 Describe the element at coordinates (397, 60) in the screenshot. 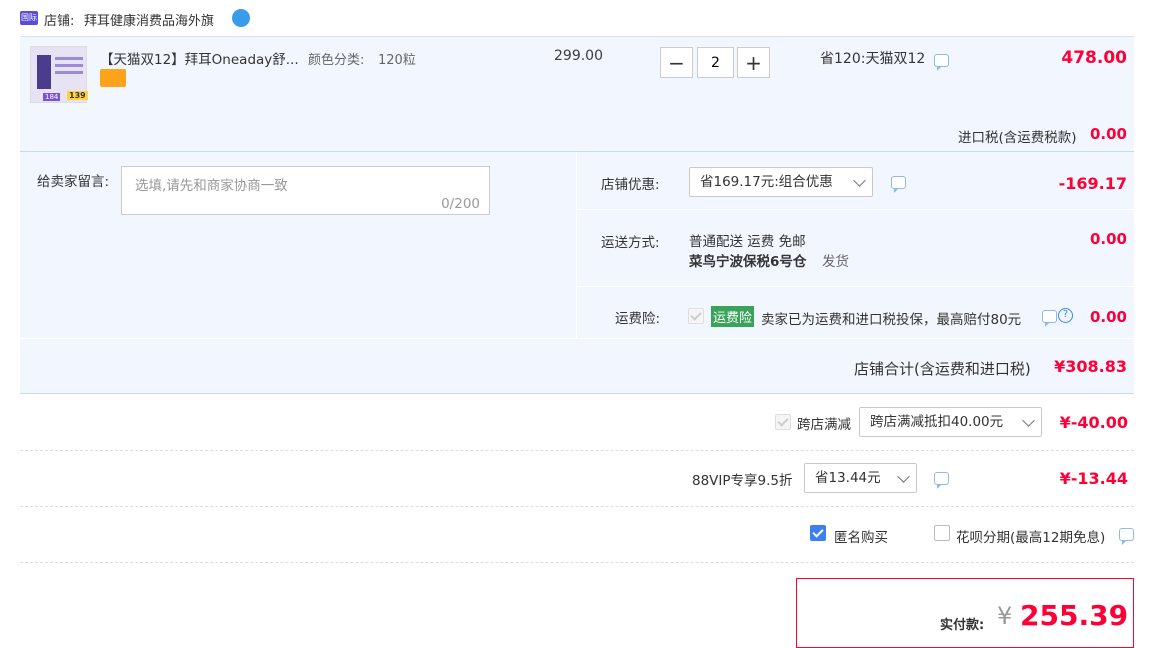

I see `sku-value: 120粒` at that location.